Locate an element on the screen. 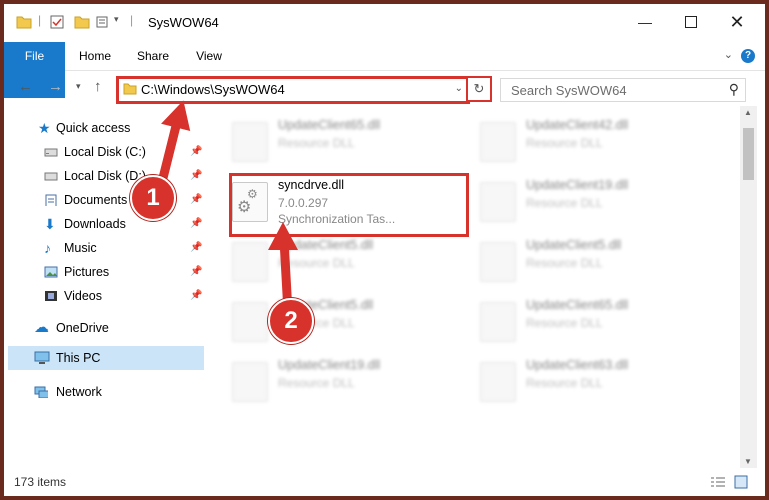  callout-2: 2 is located at coordinates (291, 321).